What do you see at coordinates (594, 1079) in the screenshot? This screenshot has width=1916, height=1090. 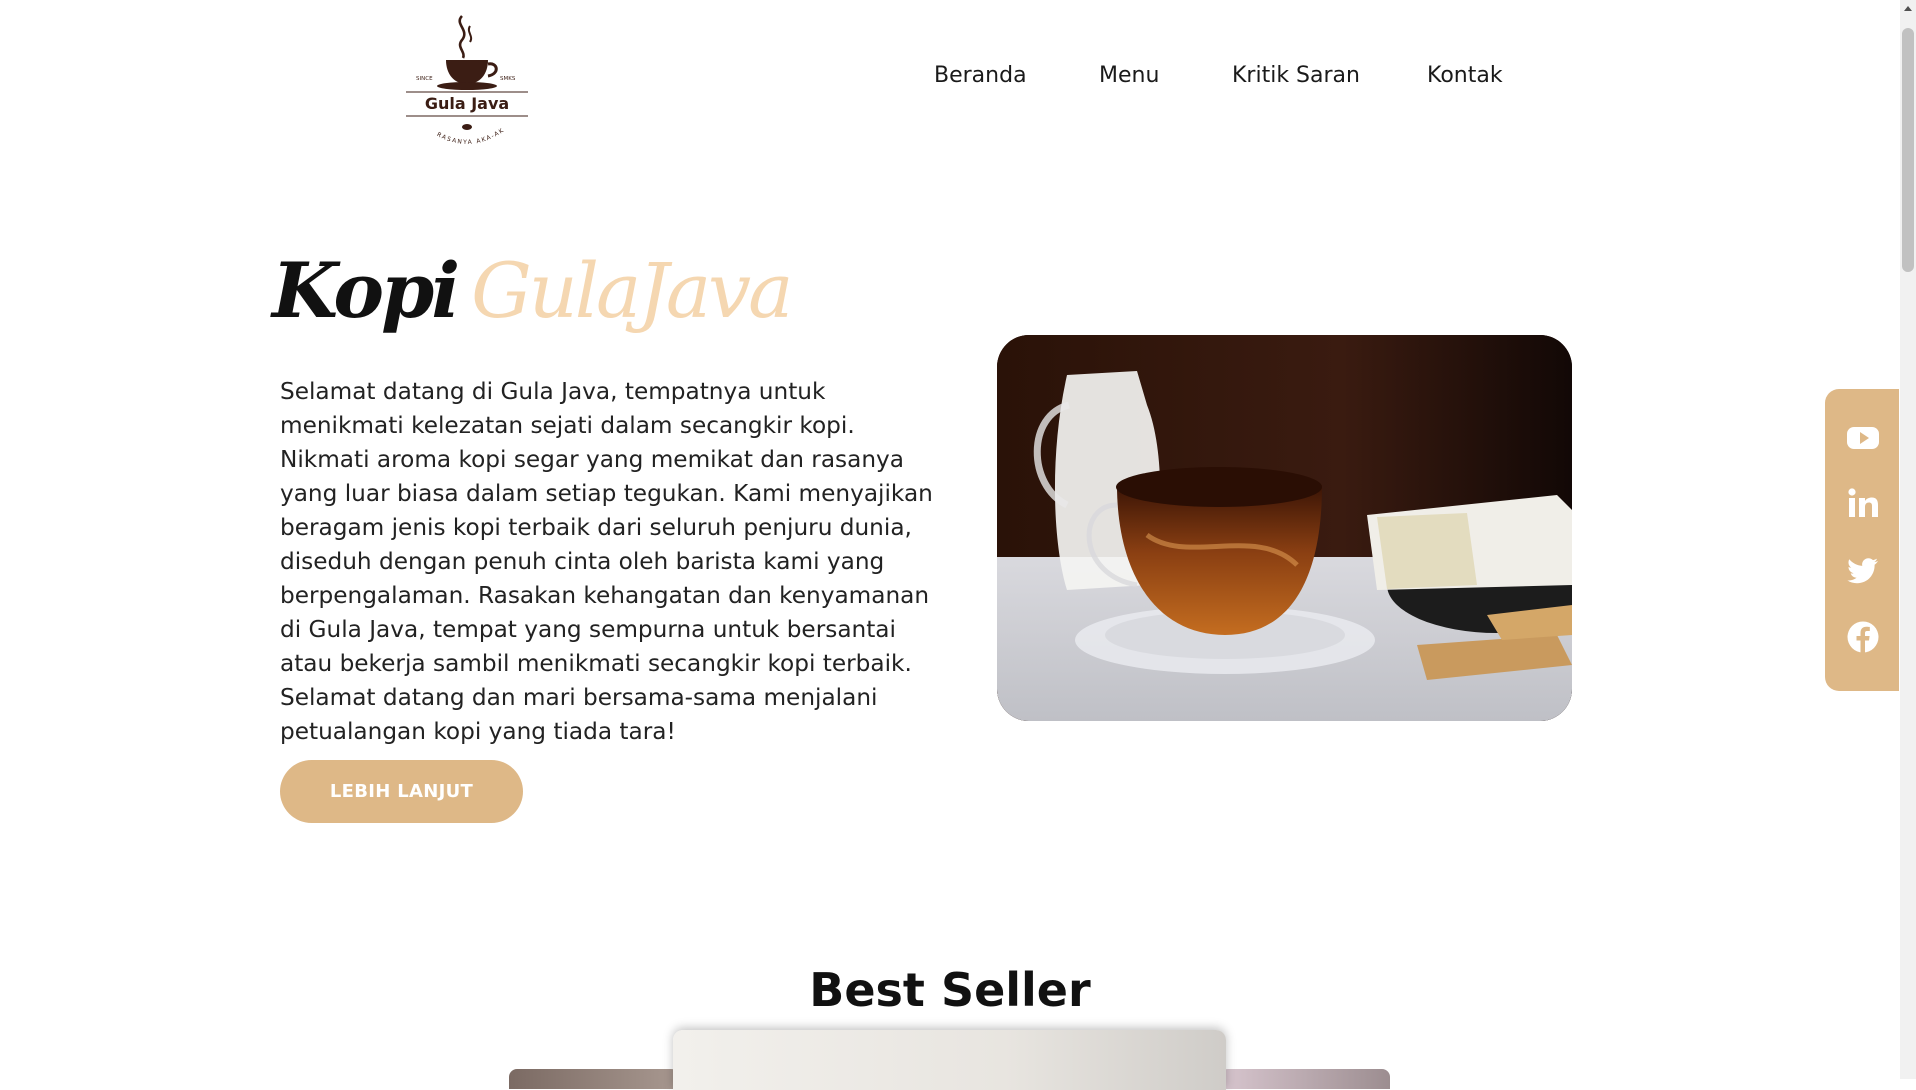 I see `best-seller-card-left` at bounding box center [594, 1079].